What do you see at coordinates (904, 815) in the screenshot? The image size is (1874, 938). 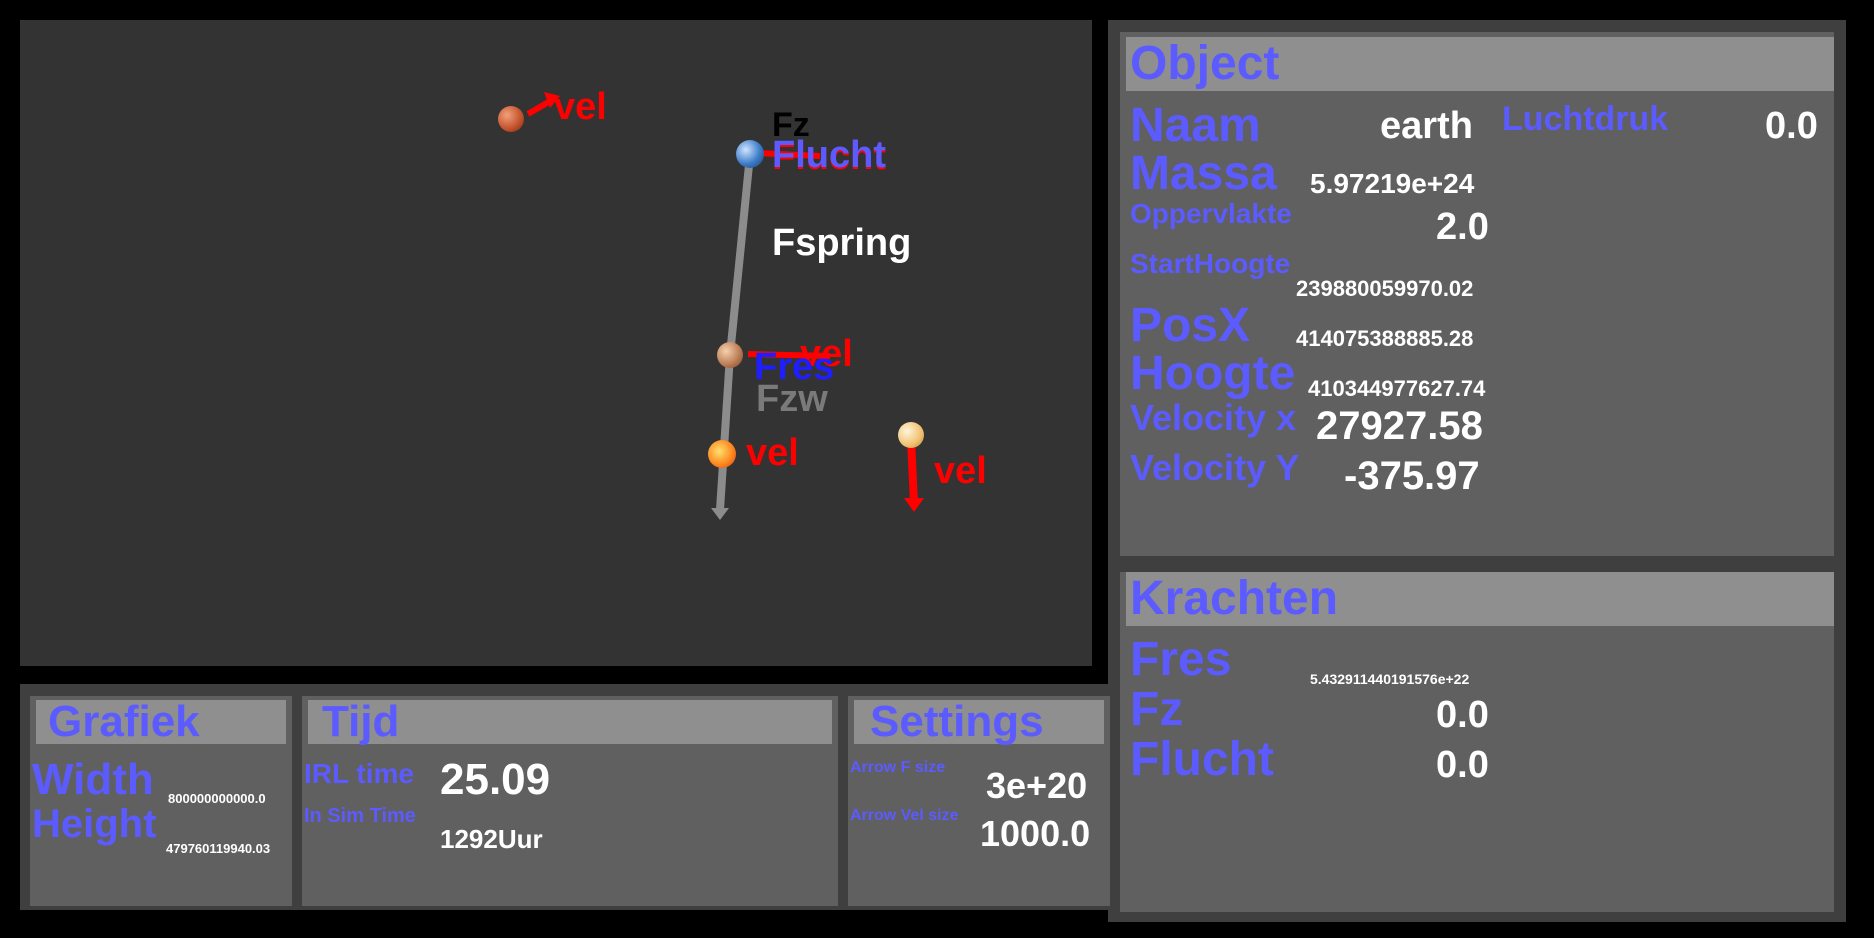 I see `arrow-vel-size-label: Arrow Vel size` at bounding box center [904, 815].